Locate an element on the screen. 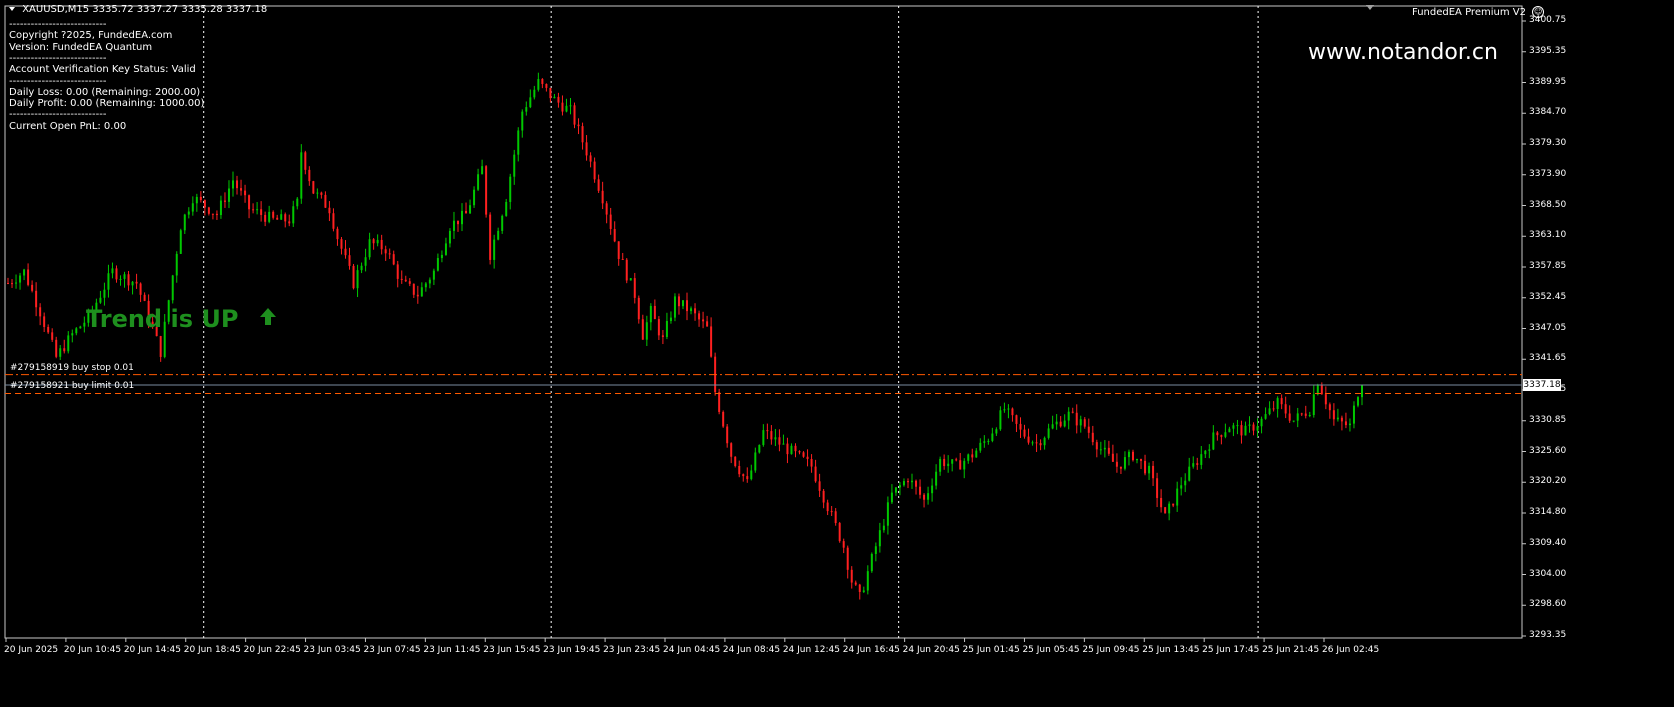  info-panel-line: Copyright ?2025, FundedEA.com is located at coordinates (91, 36).